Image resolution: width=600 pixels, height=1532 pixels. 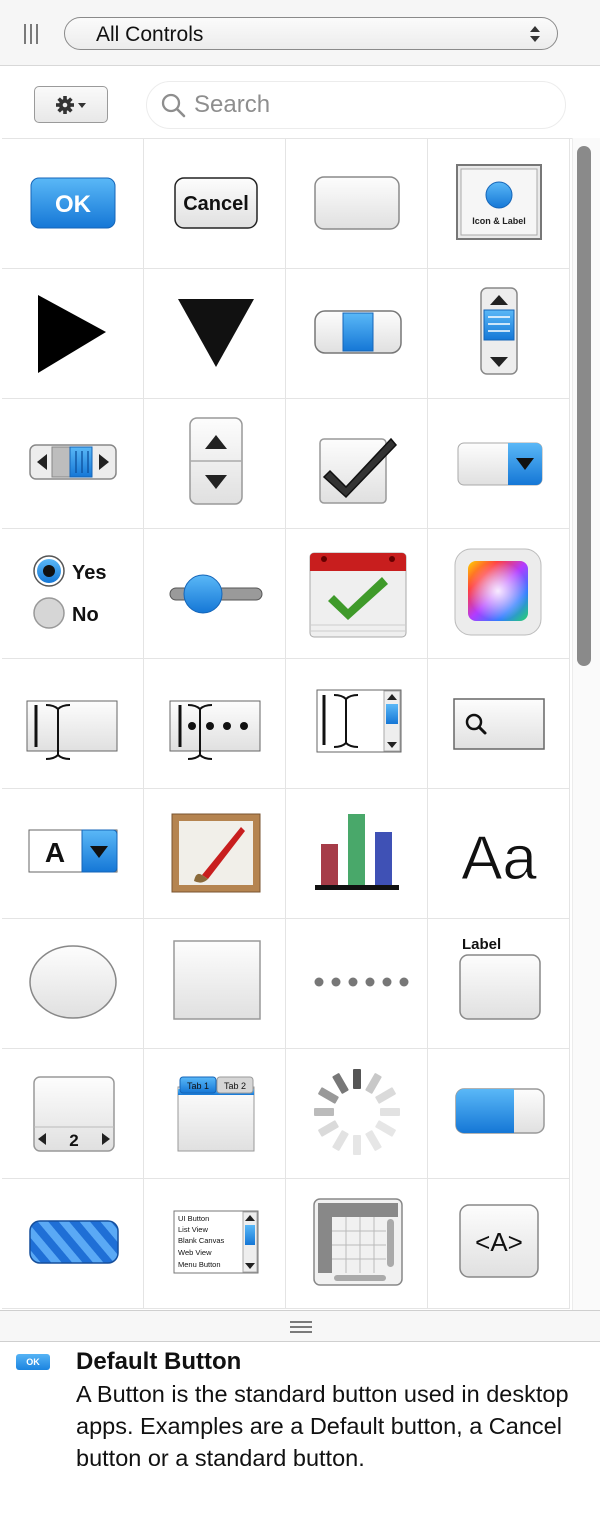 I want to click on icon-label-text: Icon & Label, so click(x=499, y=221).